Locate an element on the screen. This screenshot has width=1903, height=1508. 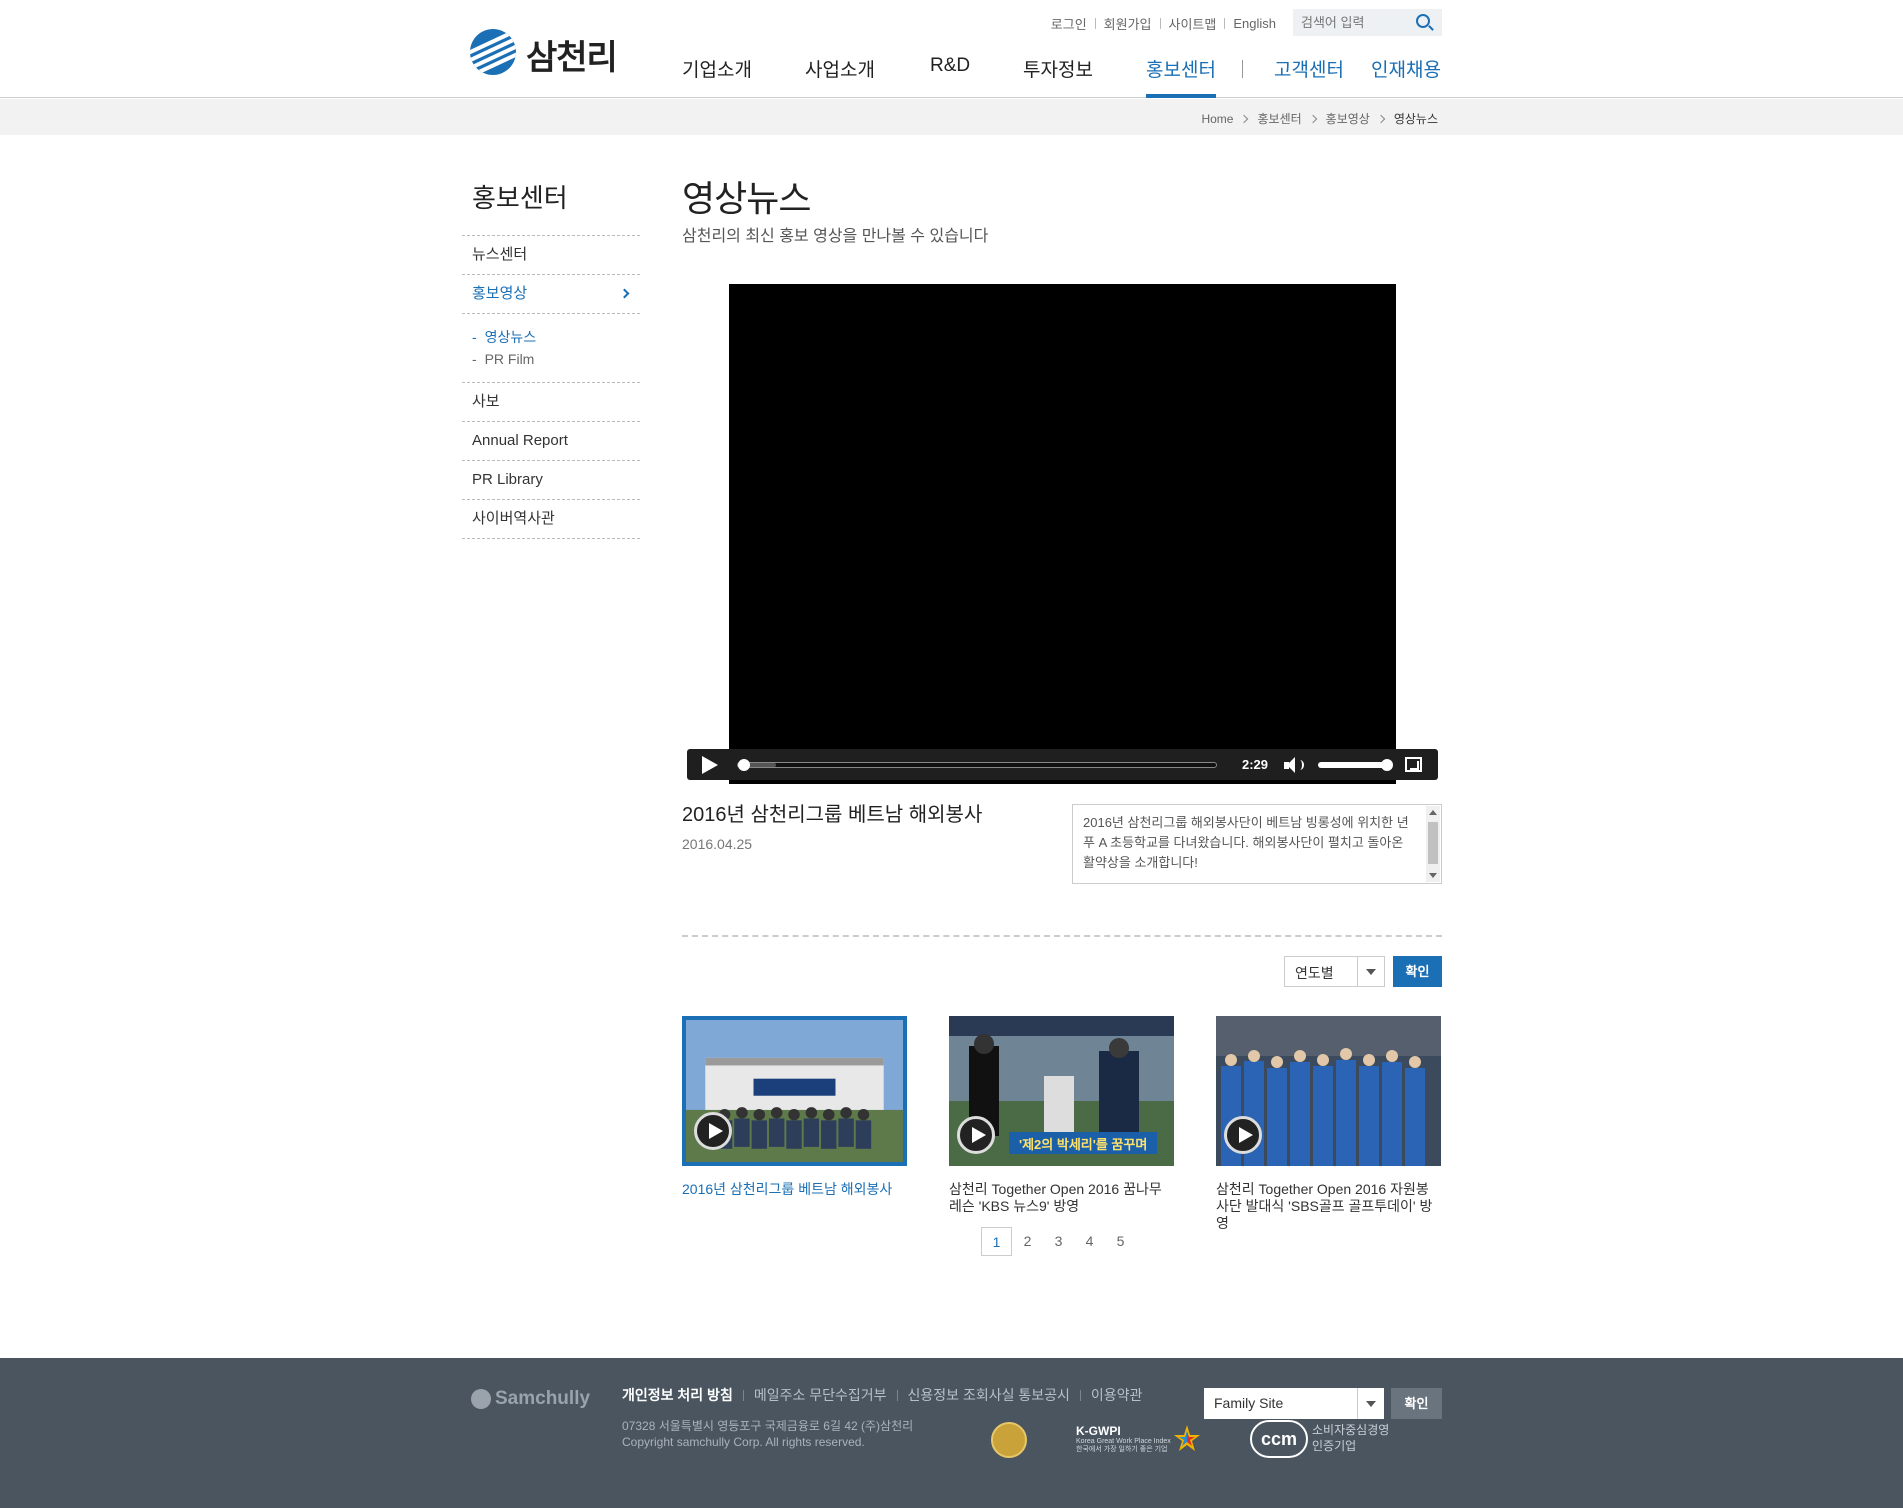
video-card-caption: 2016년 삼천리그룹 베트남 해외봉사 is located at coordinates (794, 1189).